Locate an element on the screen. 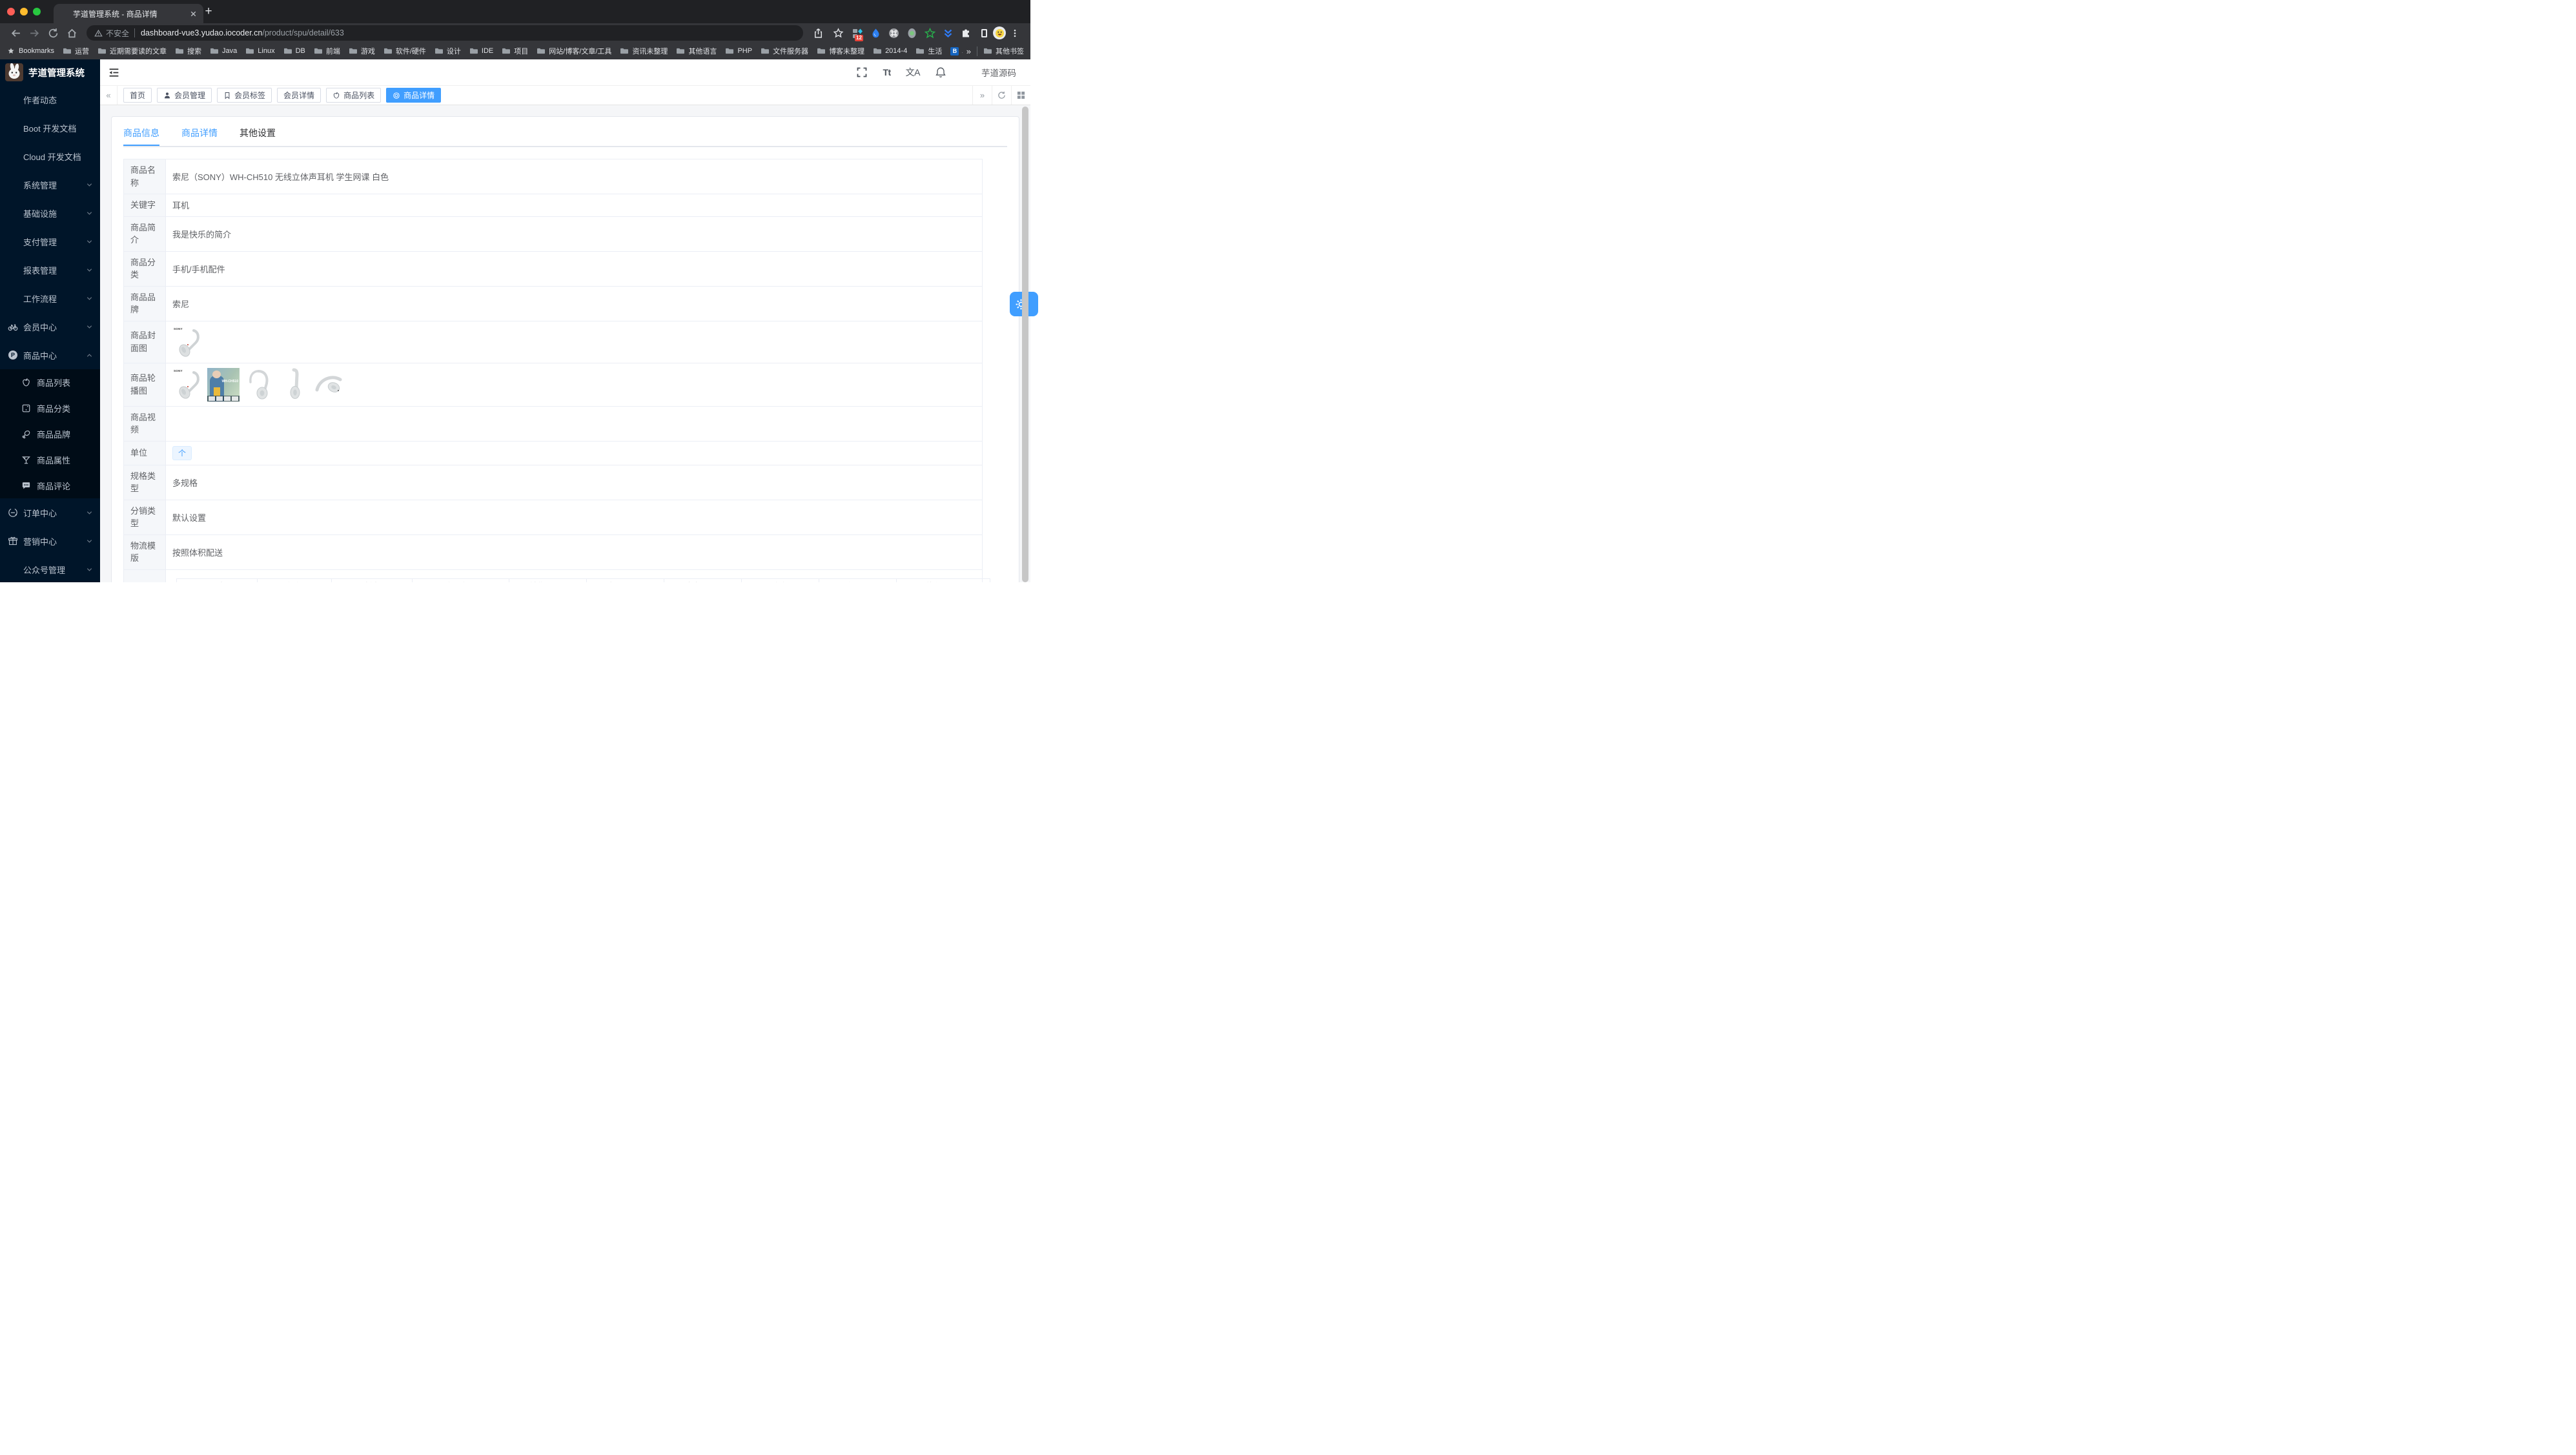 The height and width of the screenshot is (1455, 2576). sidebar-item-product-brand: 商品品牌 is located at coordinates (50, 434).